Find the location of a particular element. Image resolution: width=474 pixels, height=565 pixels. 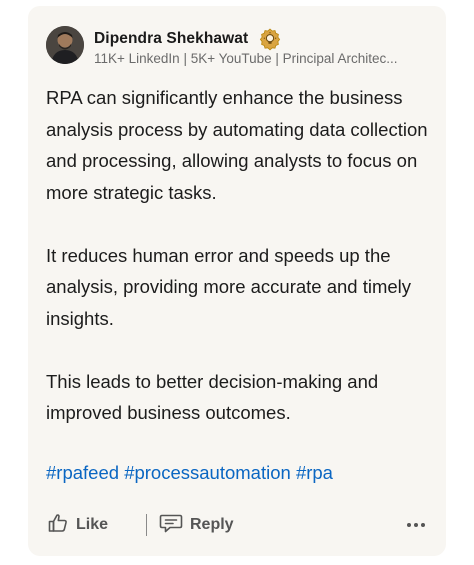

more-options-icon is located at coordinates (416, 525).